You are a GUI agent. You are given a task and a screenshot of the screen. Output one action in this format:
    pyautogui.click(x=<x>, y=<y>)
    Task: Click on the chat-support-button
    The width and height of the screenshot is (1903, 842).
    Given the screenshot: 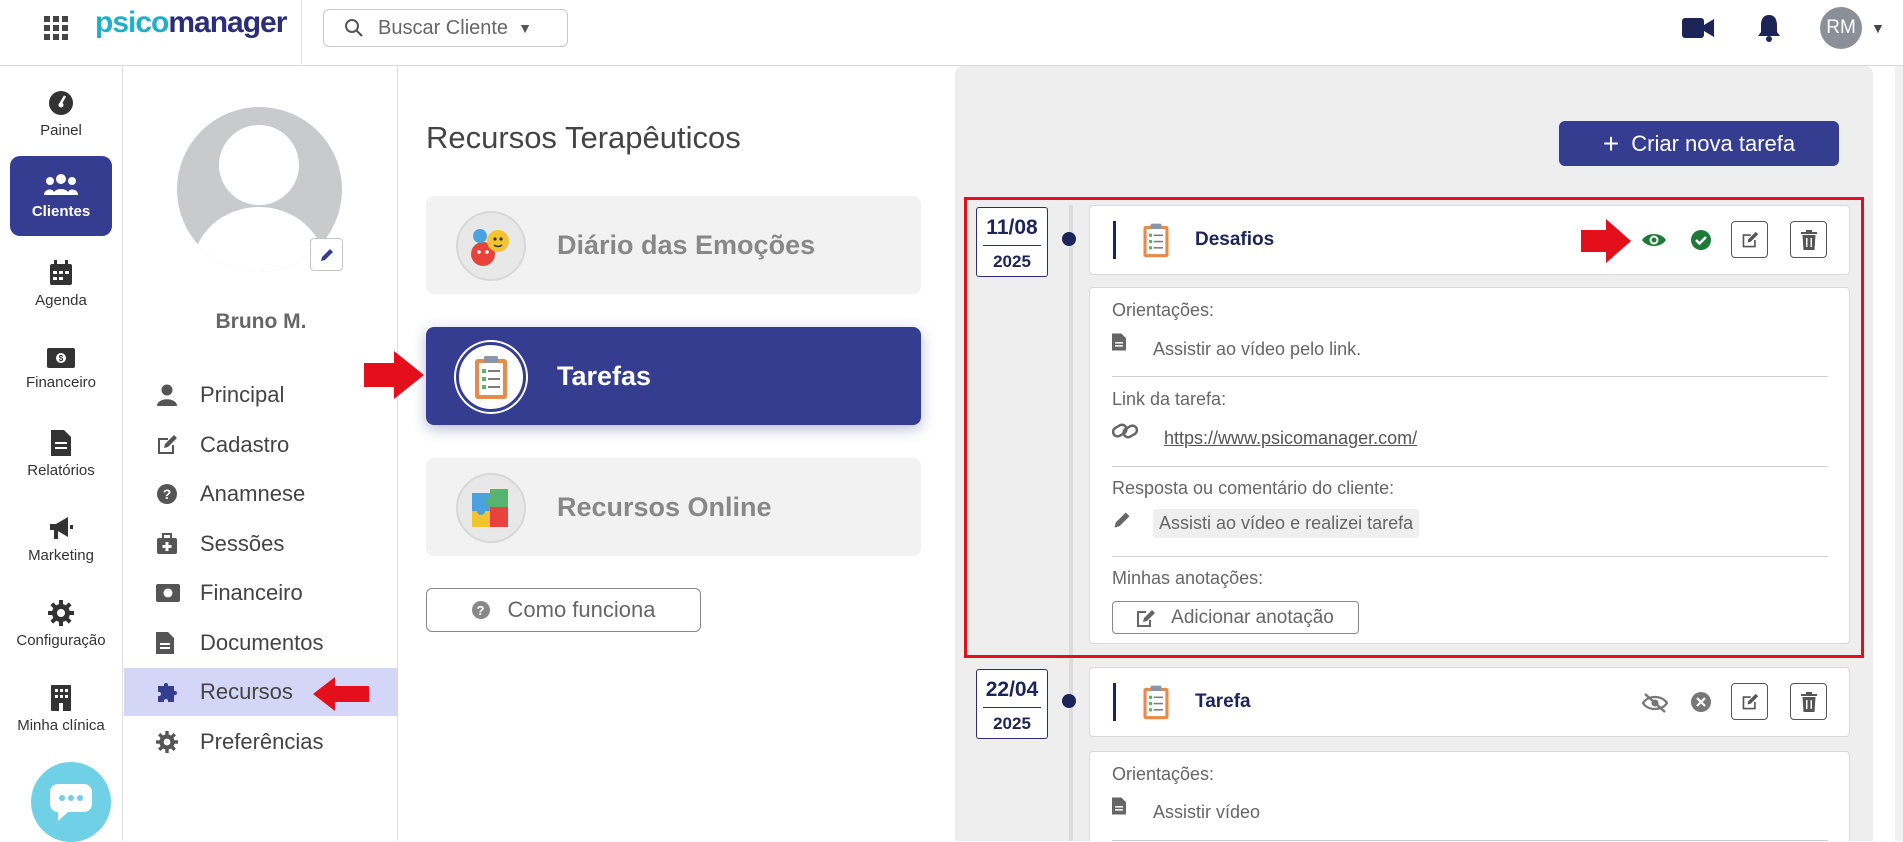 What is the action you would take?
    pyautogui.click(x=71, y=802)
    